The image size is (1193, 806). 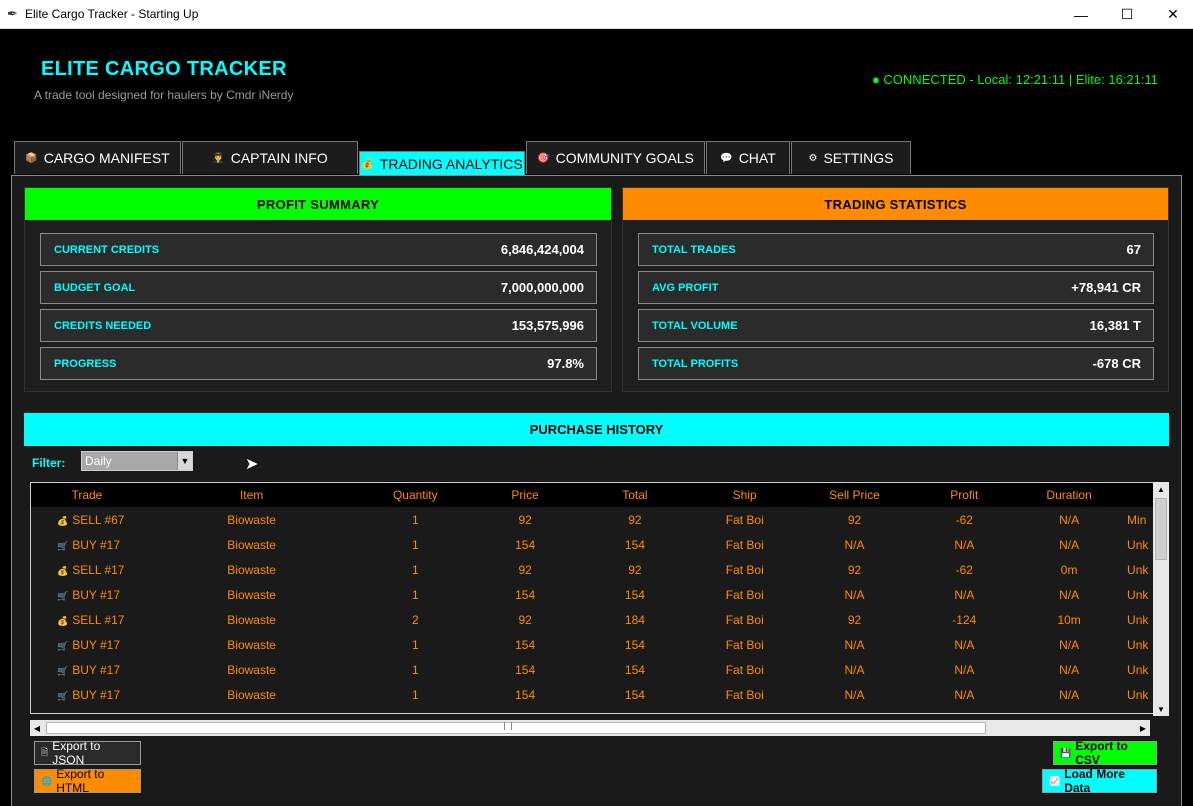 What do you see at coordinates (1081, 14) in the screenshot?
I see `minimize-icon: —` at bounding box center [1081, 14].